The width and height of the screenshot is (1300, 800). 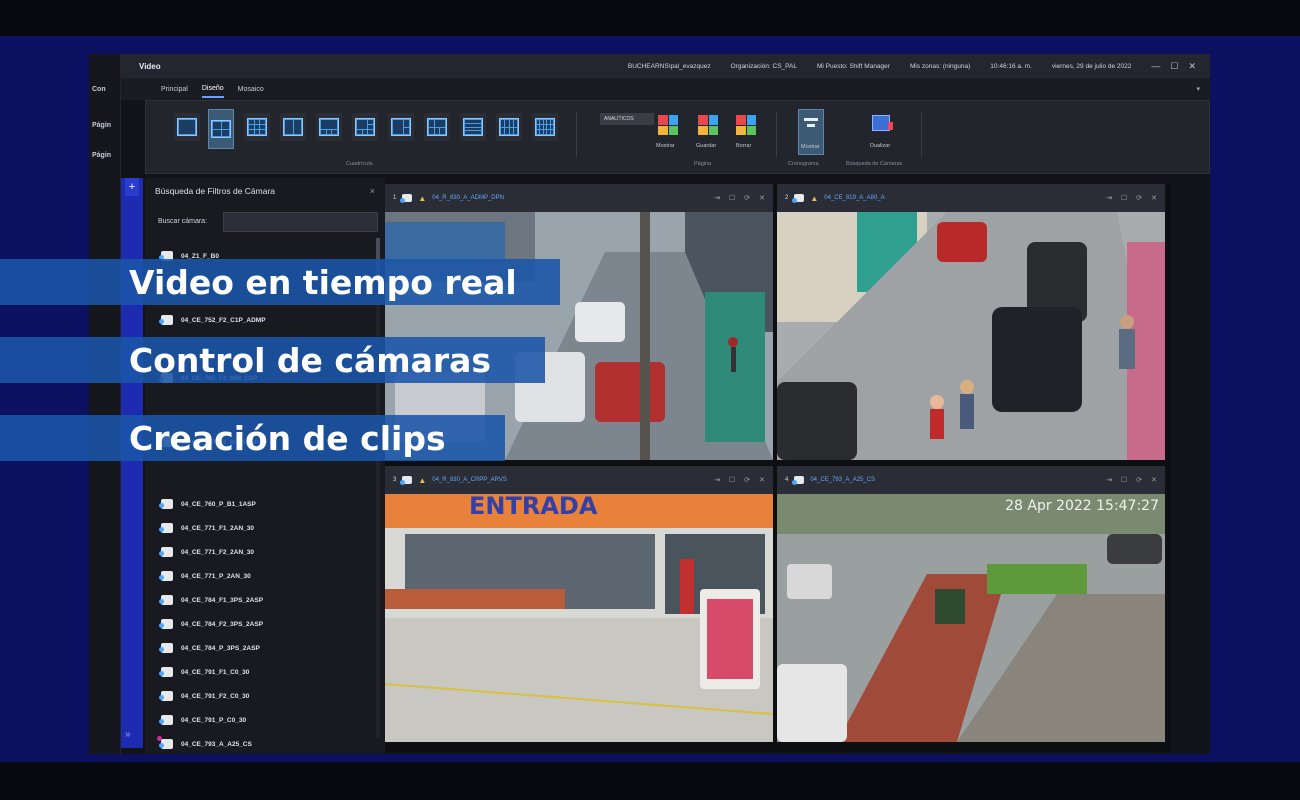 I want to click on layout-1plus2-icon, so click(x=401, y=127).